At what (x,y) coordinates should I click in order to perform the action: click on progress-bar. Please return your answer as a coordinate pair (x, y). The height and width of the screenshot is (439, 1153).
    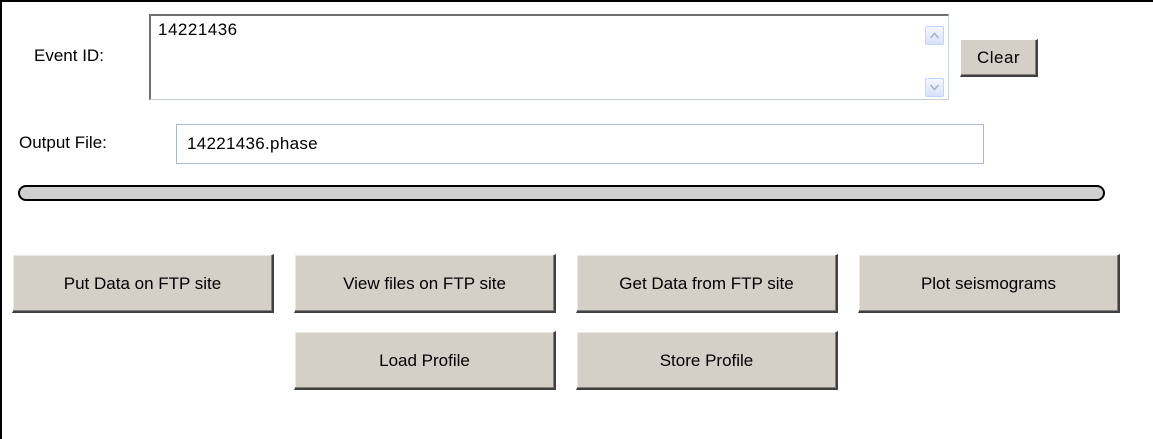
    Looking at the image, I should click on (561, 193).